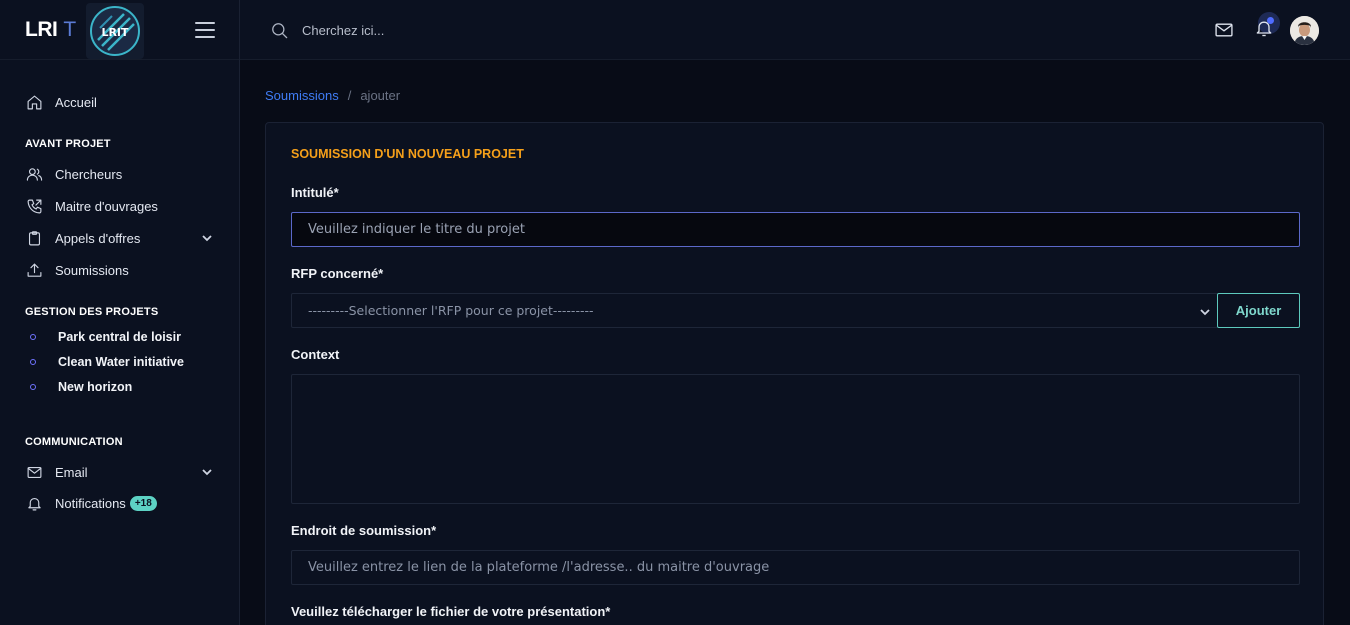 The image size is (1350, 625). Describe the element at coordinates (1304, 30) in the screenshot. I see `avatar` at that location.